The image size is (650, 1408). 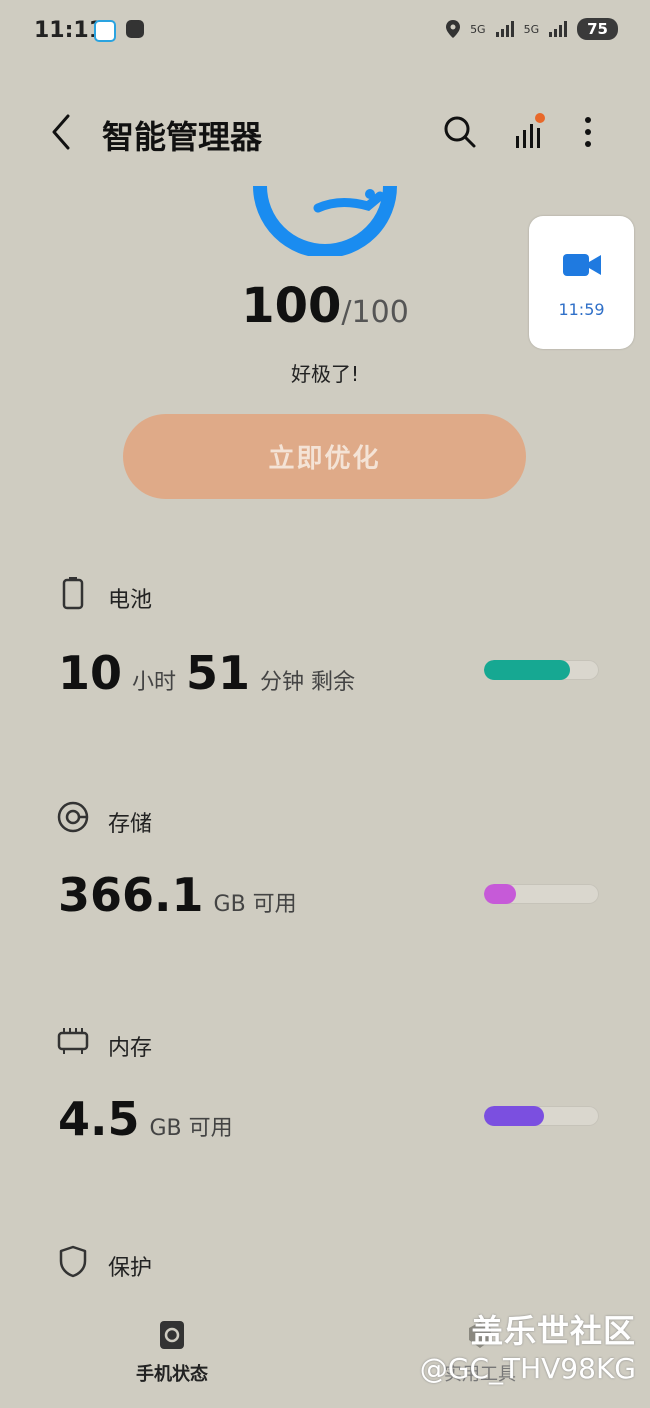 I want to click on location-icon, so click(x=453, y=29).